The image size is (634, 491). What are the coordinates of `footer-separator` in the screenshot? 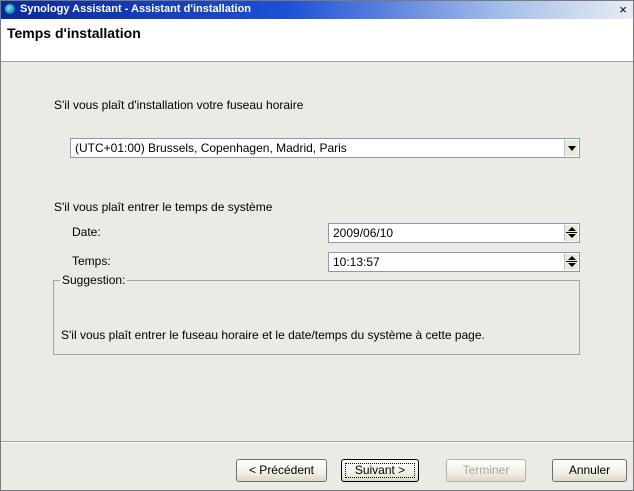 It's located at (317, 442).